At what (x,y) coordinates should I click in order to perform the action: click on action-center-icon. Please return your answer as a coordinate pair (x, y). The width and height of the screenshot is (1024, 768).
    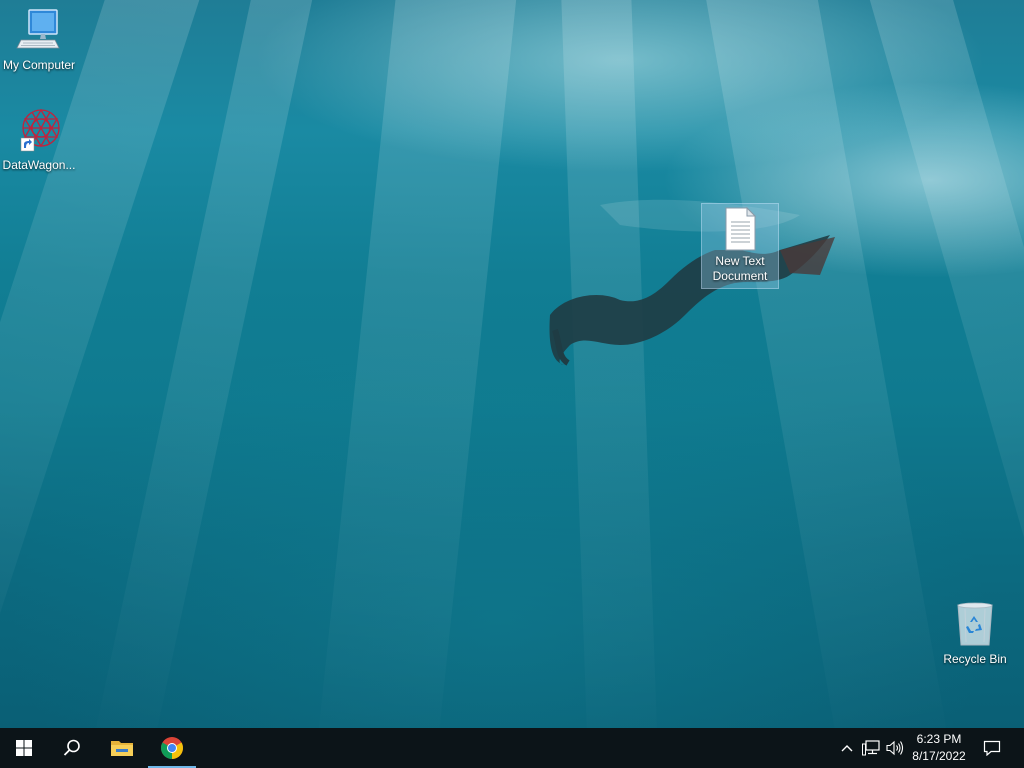
    Looking at the image, I should click on (992, 748).